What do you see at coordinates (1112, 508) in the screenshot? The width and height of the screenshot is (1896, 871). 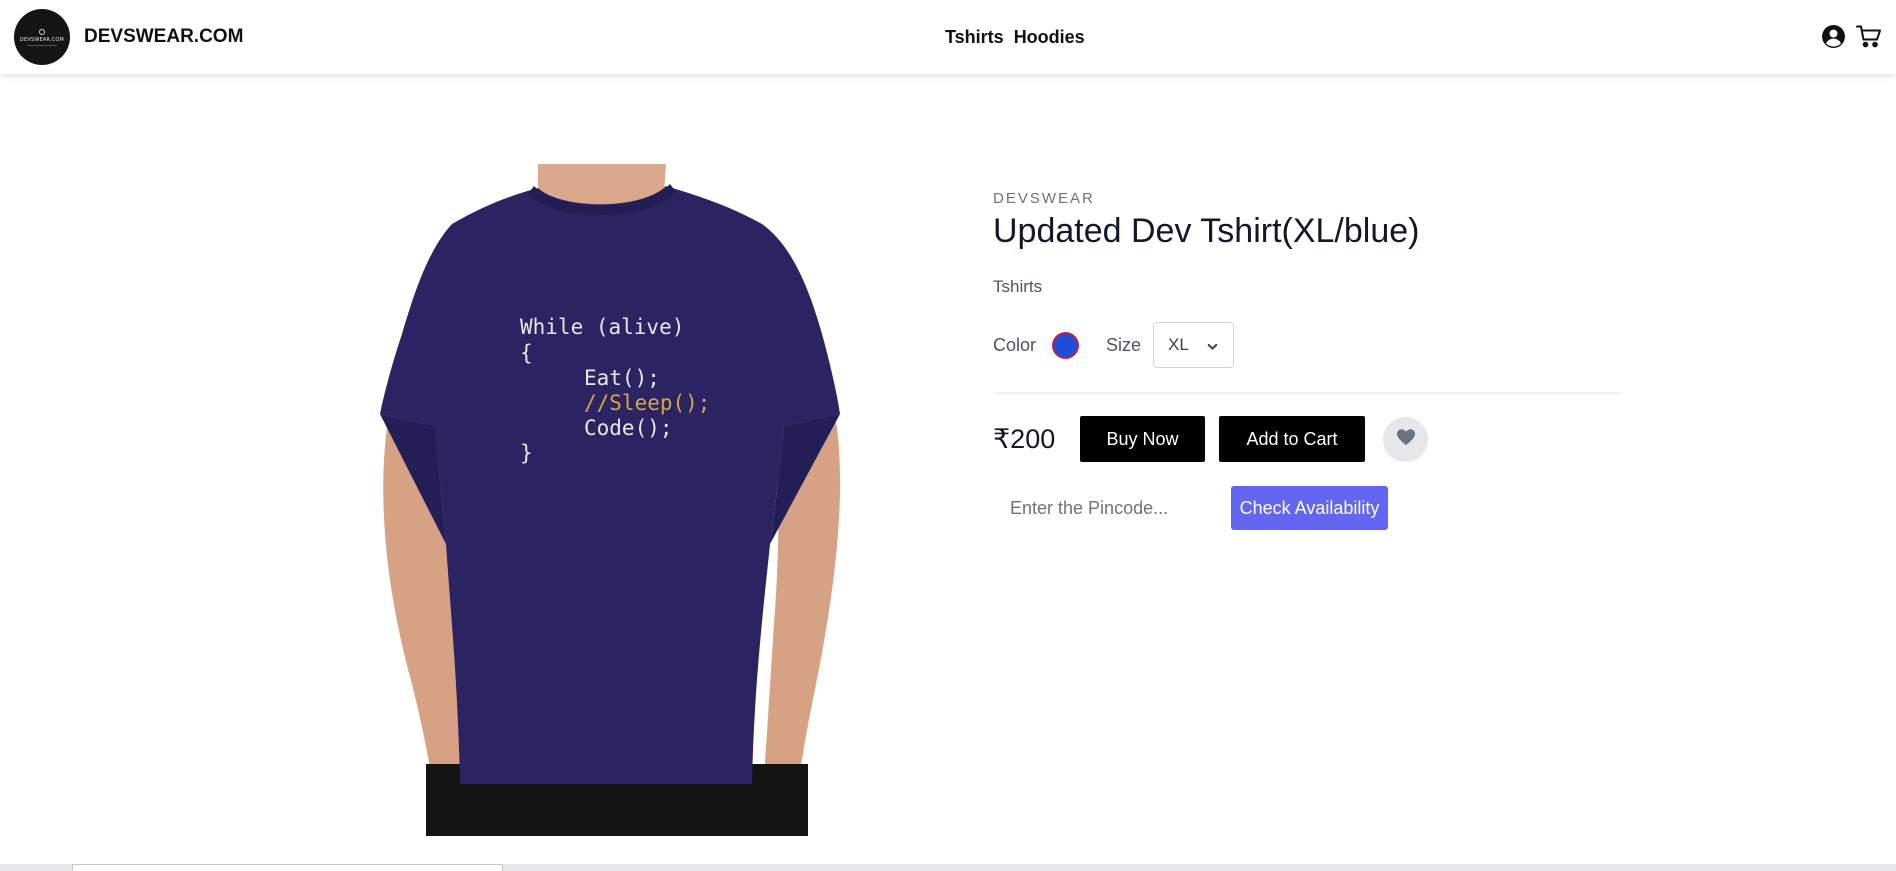 I see `pincode-input` at bounding box center [1112, 508].